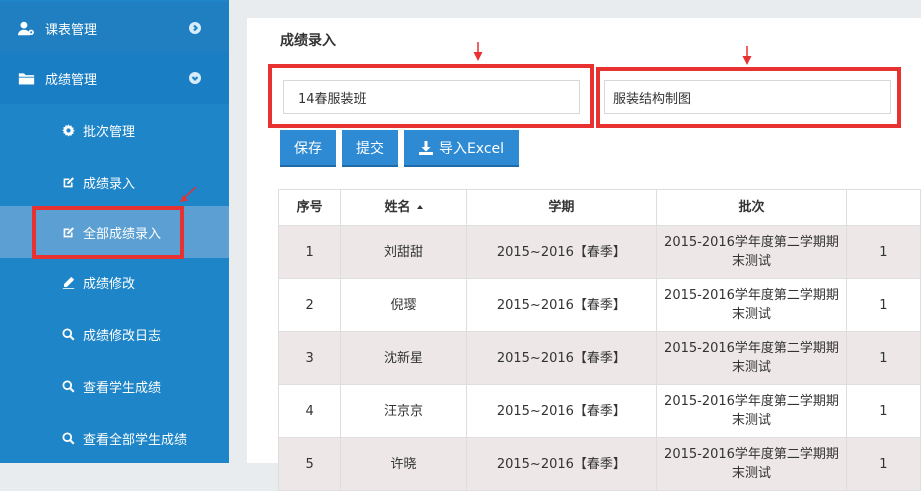 This screenshot has height=491, width=921. I want to click on edit-icon, so click(68, 182).